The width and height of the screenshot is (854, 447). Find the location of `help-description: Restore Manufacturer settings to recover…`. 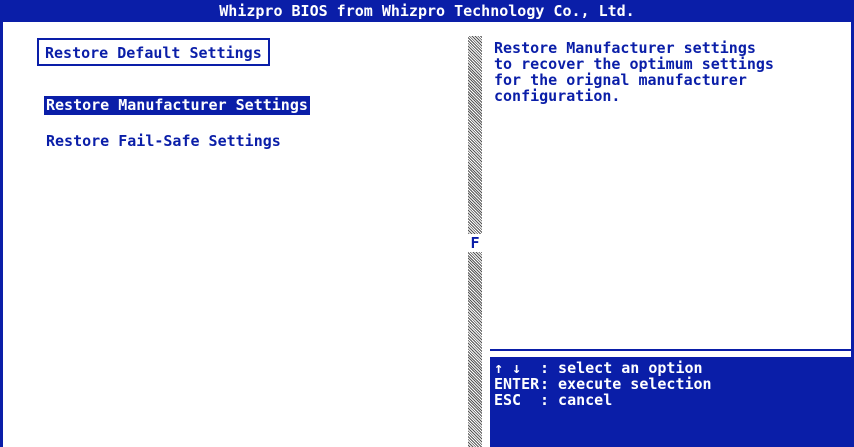

help-description: Restore Manufacturer settings to recover… is located at coordinates (634, 72).